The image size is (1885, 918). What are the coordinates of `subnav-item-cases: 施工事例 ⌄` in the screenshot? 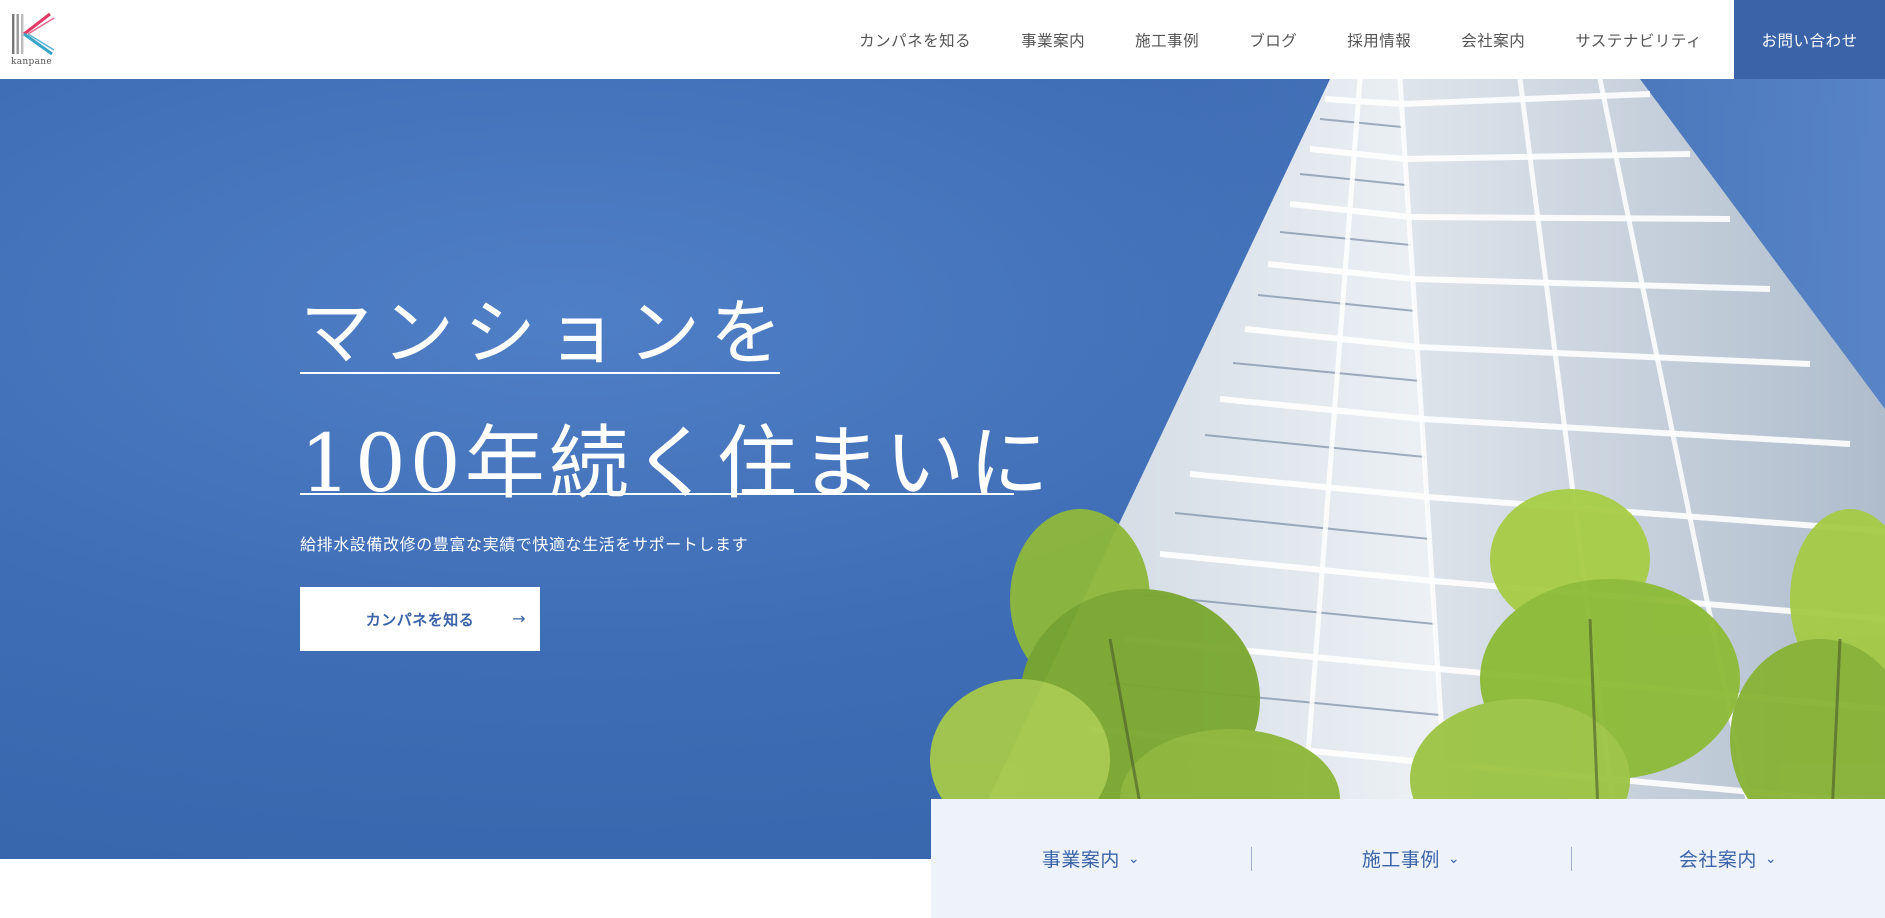 It's located at (1411, 858).